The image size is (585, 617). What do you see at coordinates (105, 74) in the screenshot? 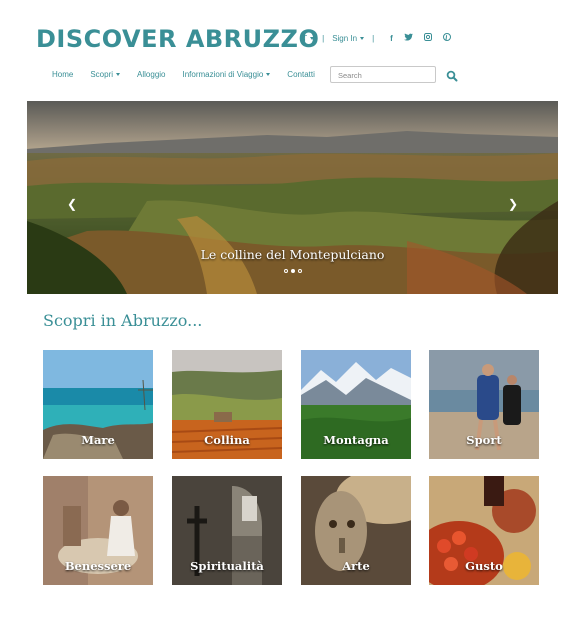
I see `nav-item-scopri: Scopri` at bounding box center [105, 74].